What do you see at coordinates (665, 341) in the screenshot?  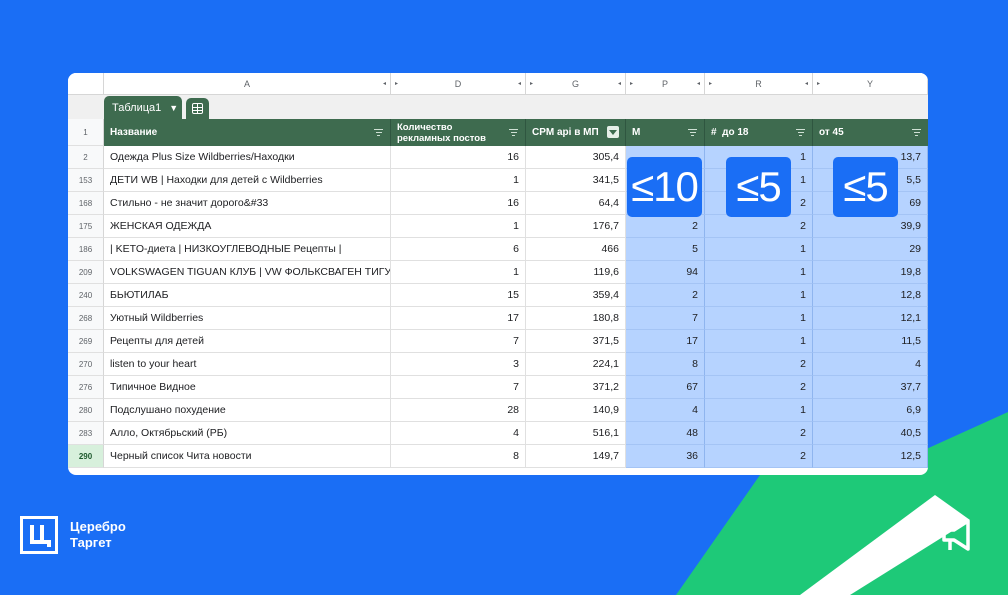 I see `cell-m: 17` at bounding box center [665, 341].